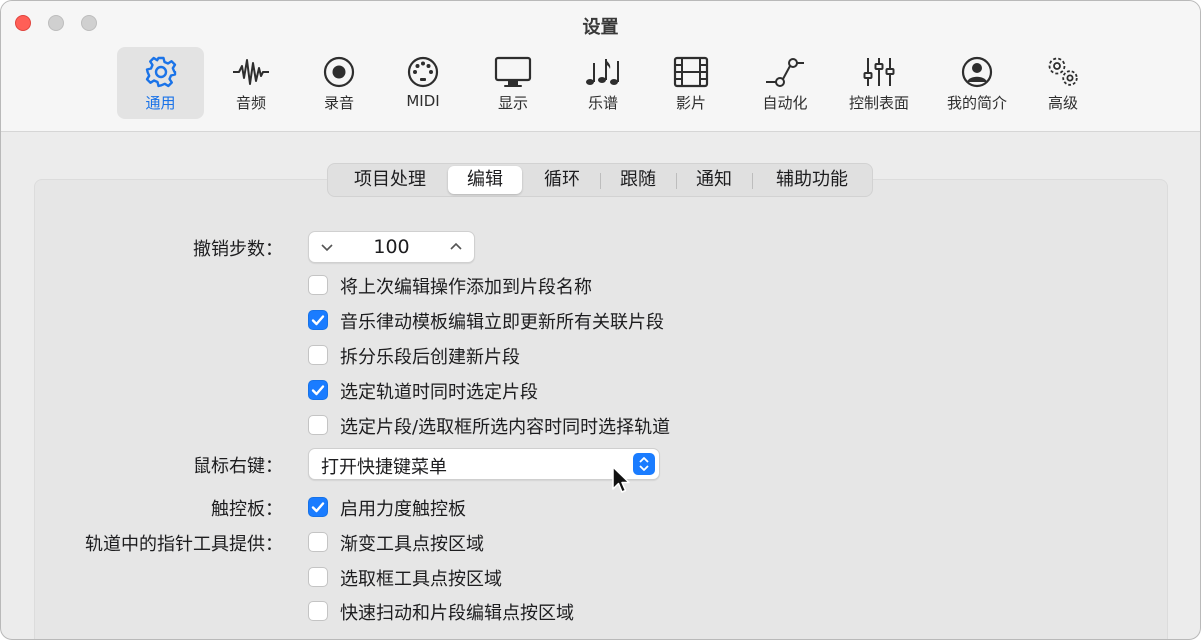  What do you see at coordinates (160, 103) in the screenshot?
I see `toolbar-label: 通用` at bounding box center [160, 103].